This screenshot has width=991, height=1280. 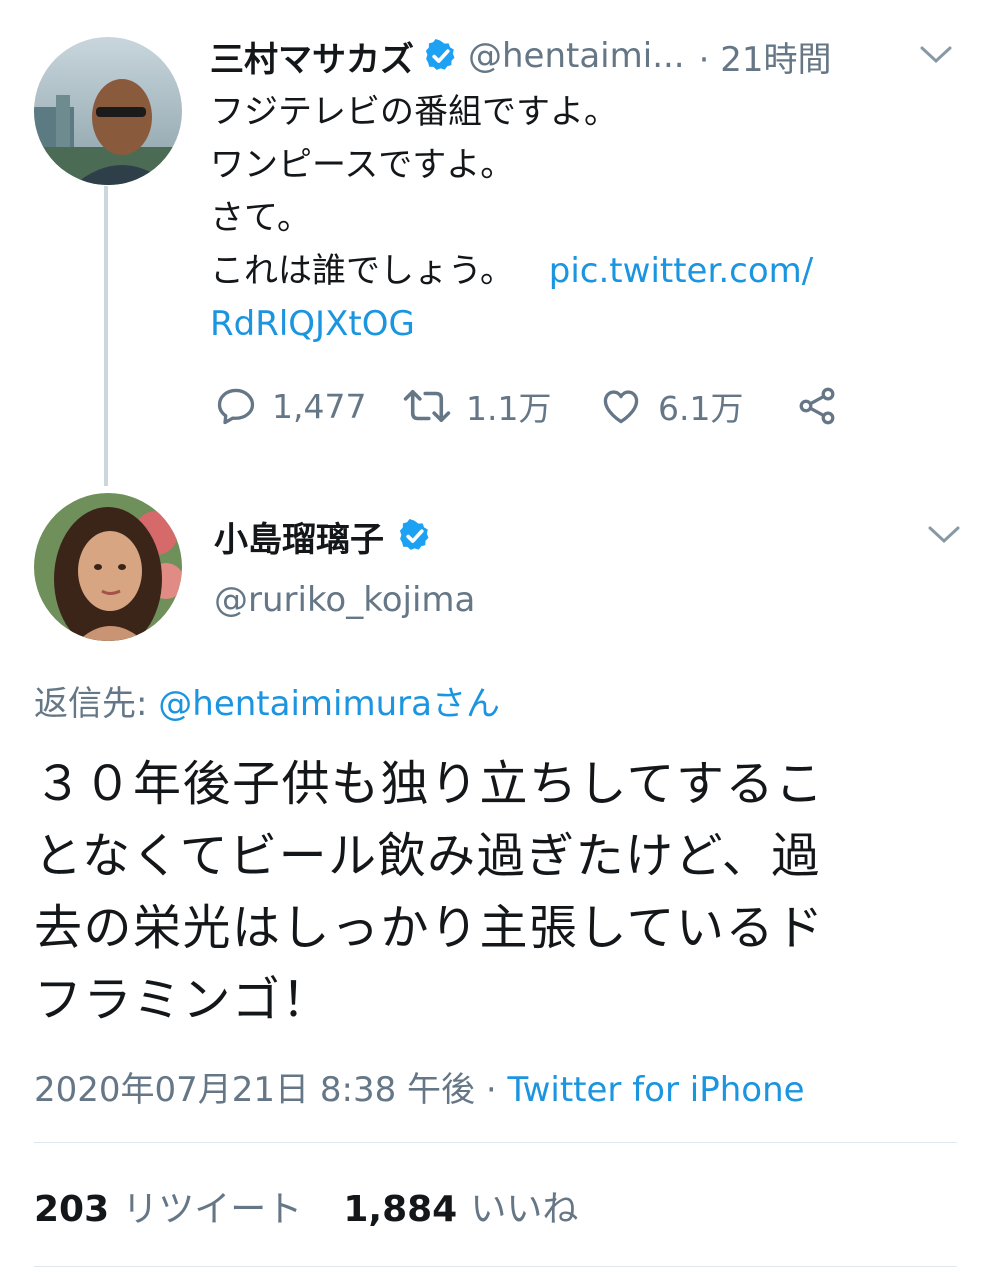 I want to click on tweet2-header: 小島瑠璃子, so click(x=323, y=536).